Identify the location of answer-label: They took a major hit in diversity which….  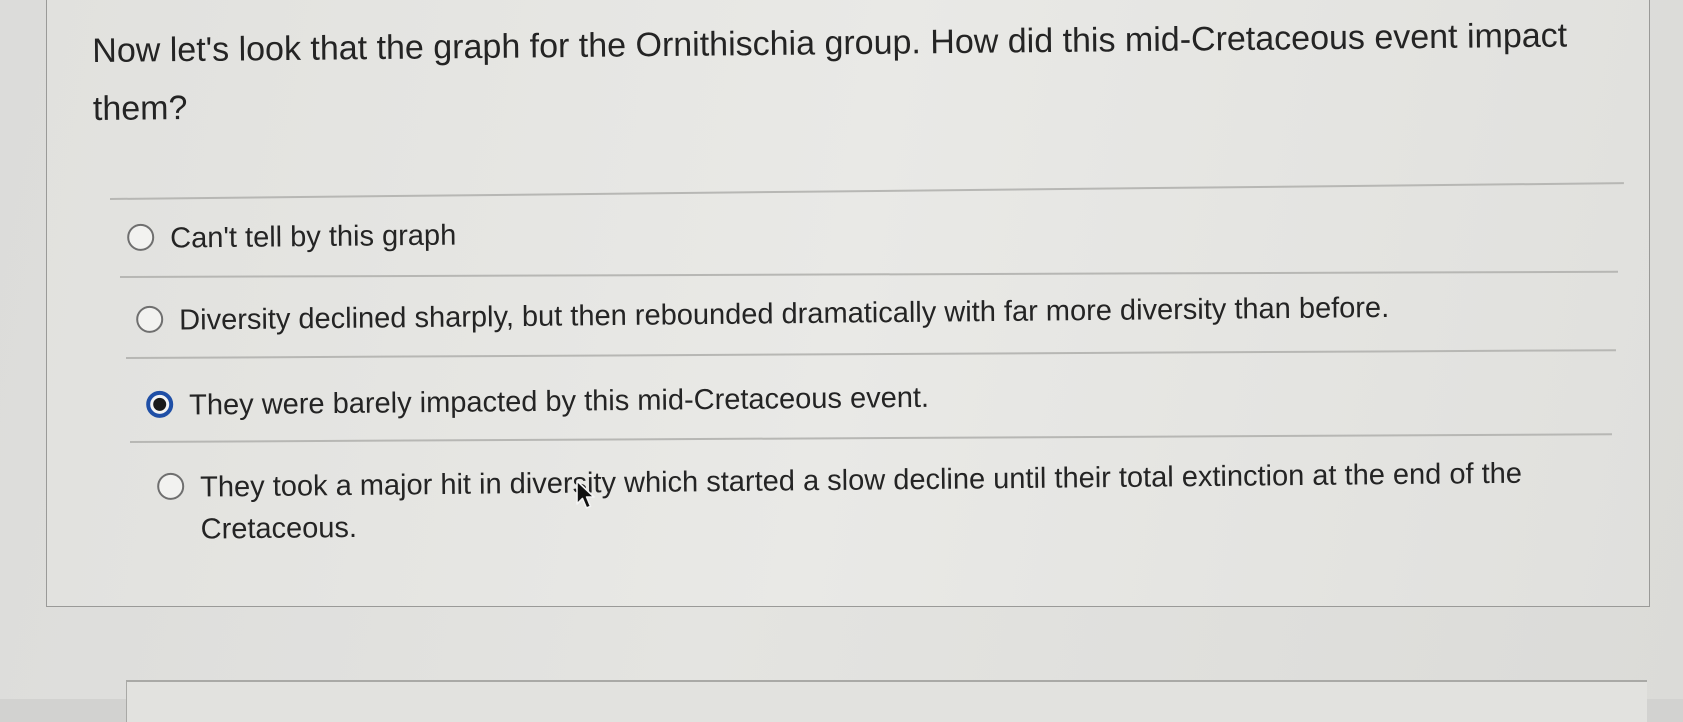
(861, 501).